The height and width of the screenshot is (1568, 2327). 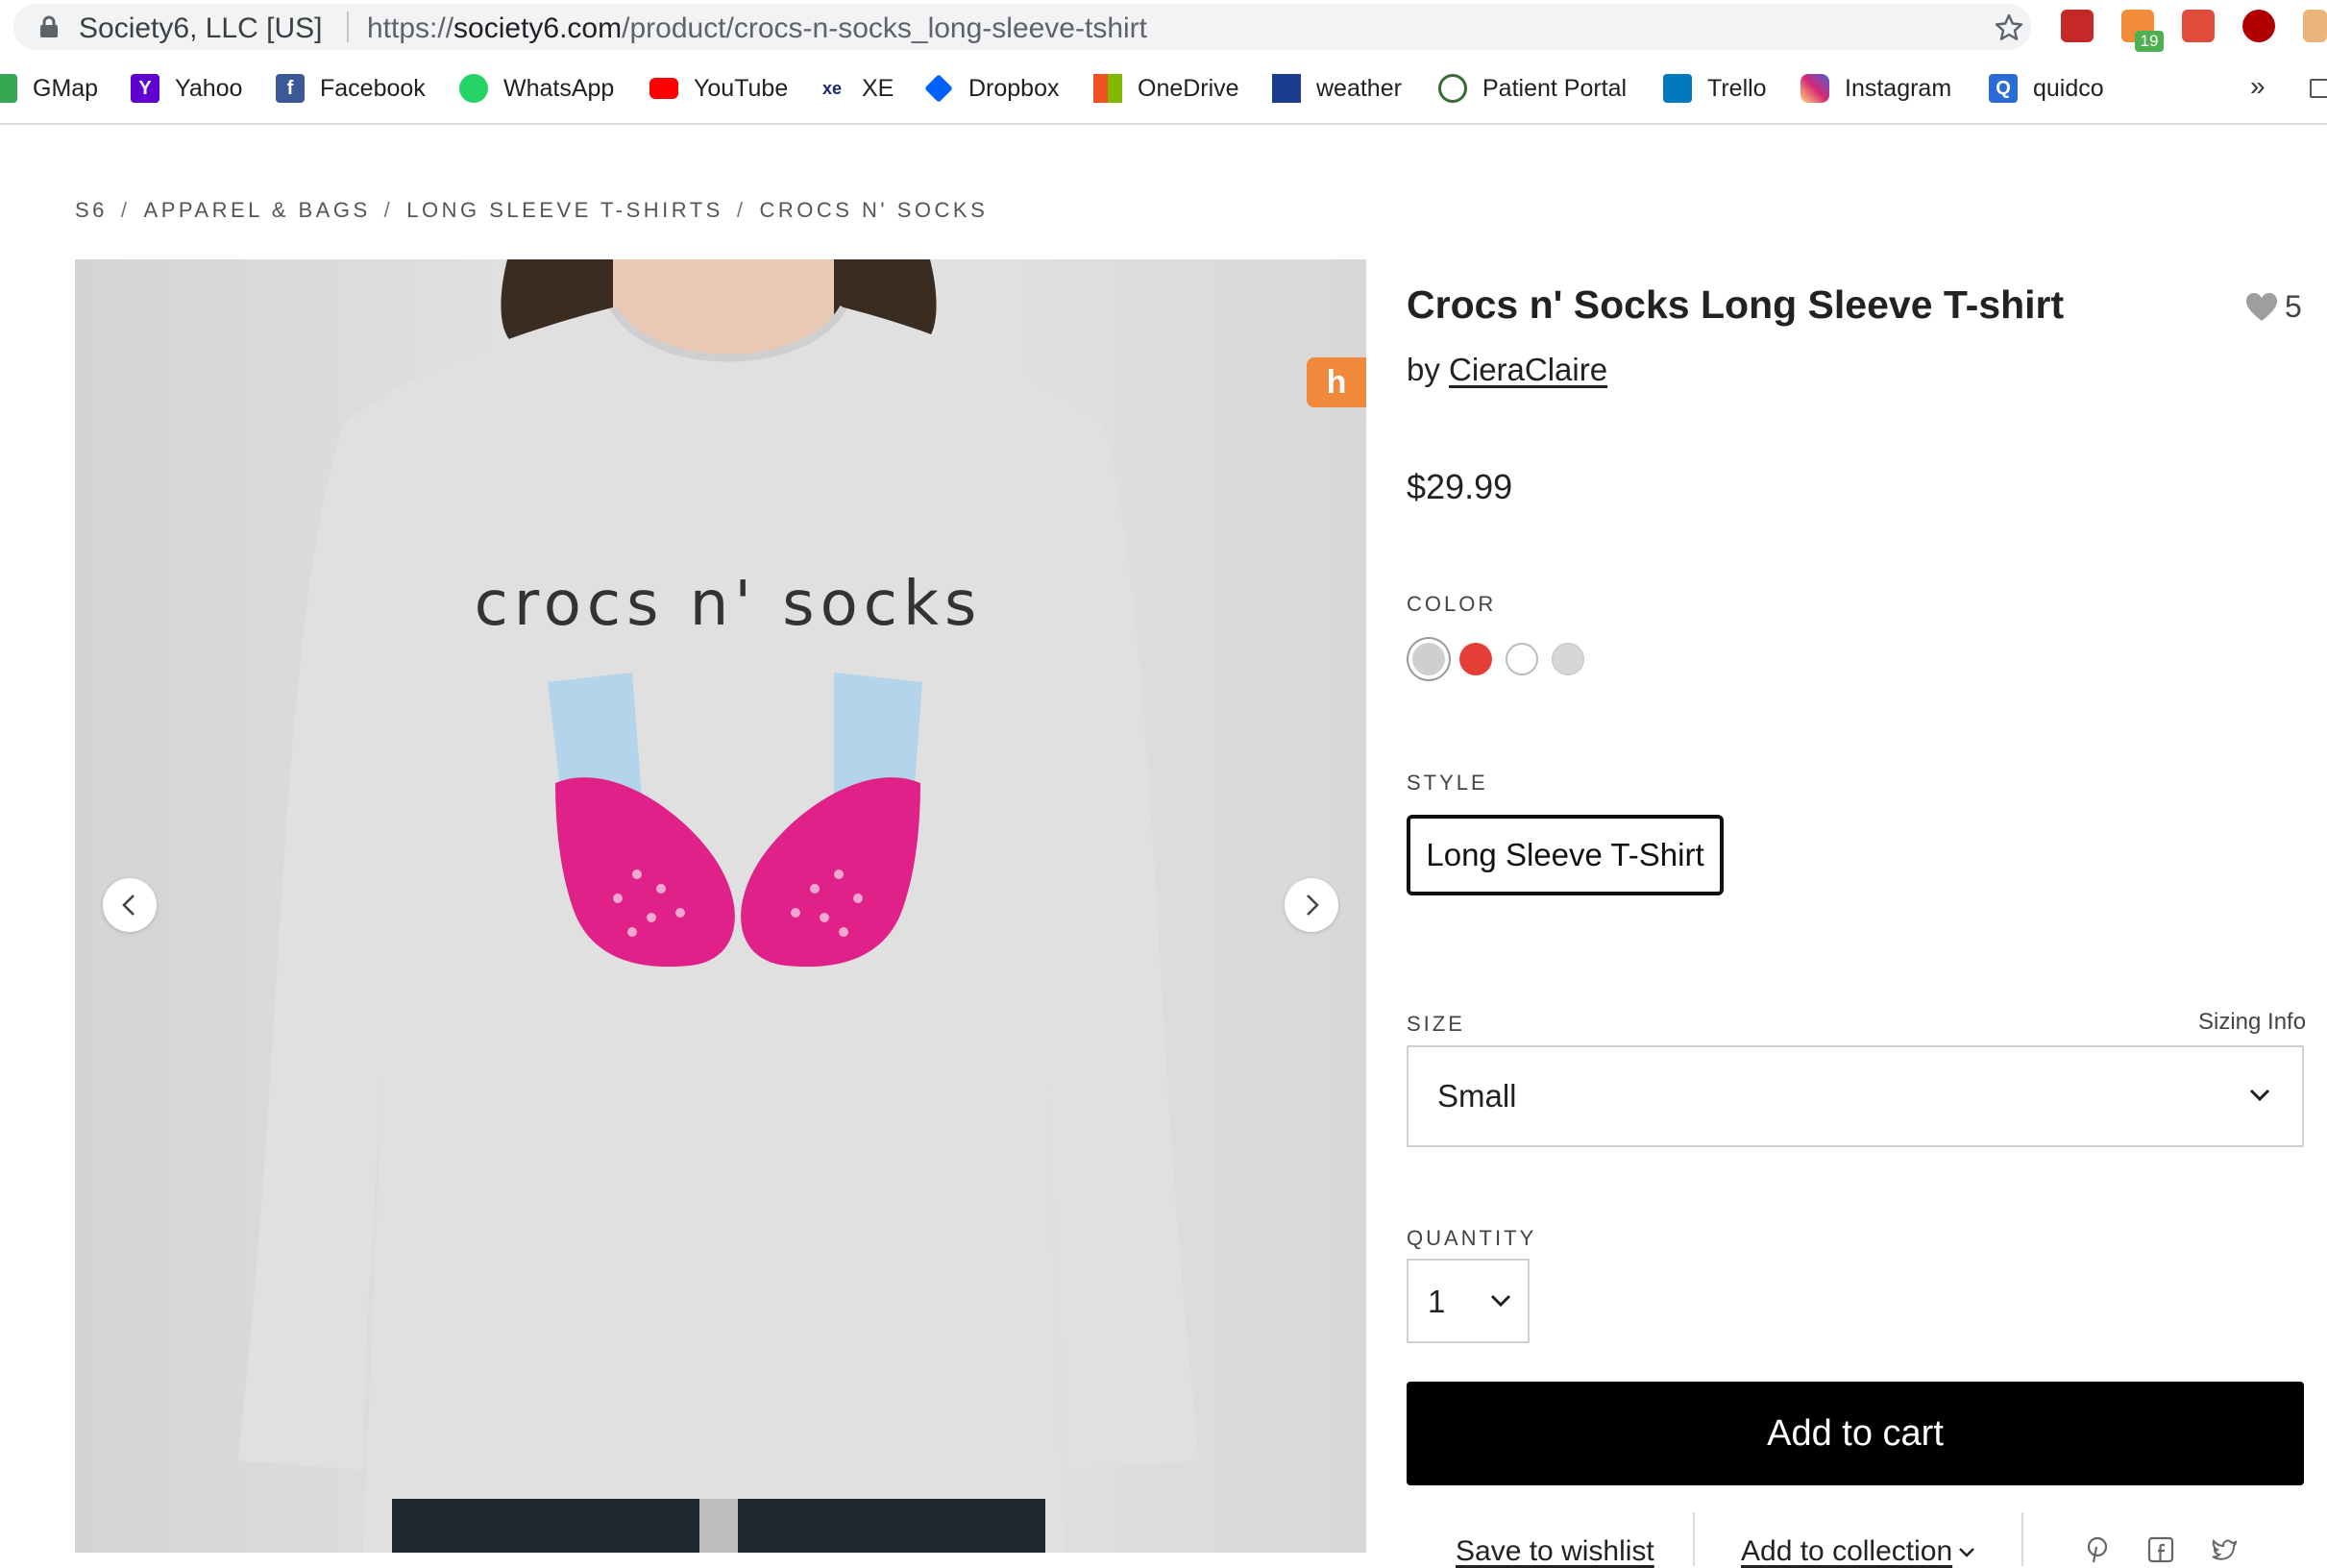 What do you see at coordinates (729, 605) in the screenshot?
I see `shirt-print-text: crocs n' socks` at bounding box center [729, 605].